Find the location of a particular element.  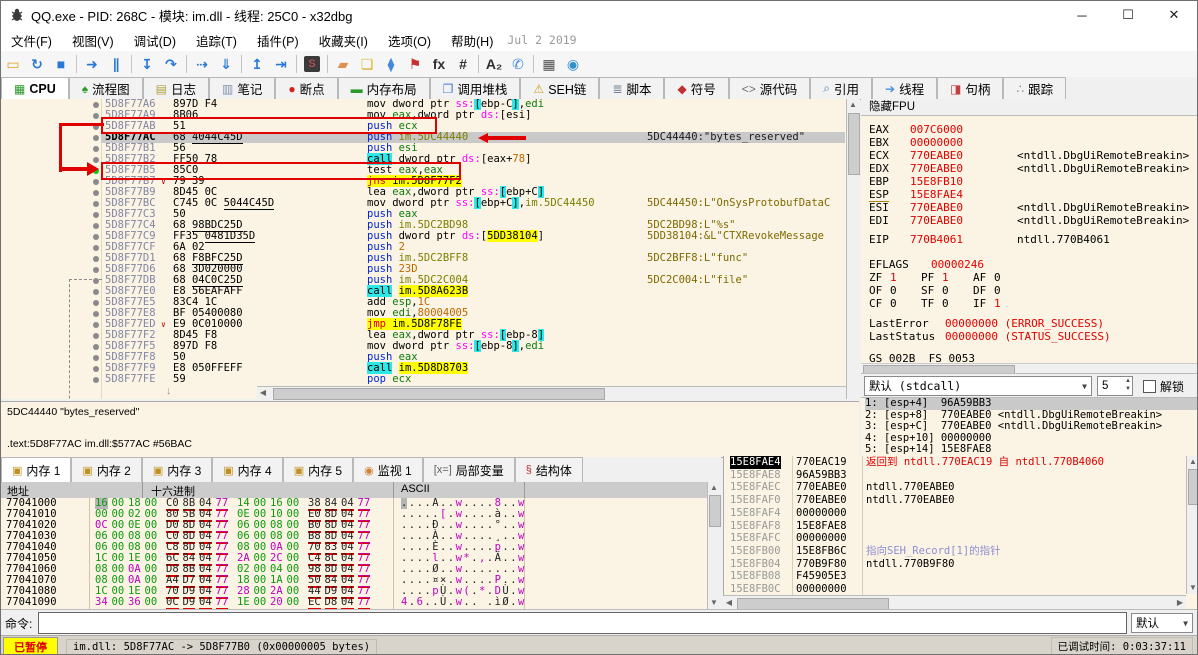

menu-item-P: 插件(P) is located at coordinates (278, 40).